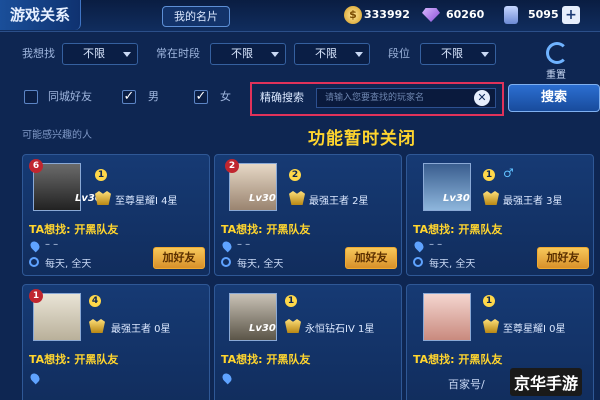 This screenshot has width=600, height=400. Describe the element at coordinates (146, 201) in the screenshot. I see `rank-text: 至尊星耀I 4星` at that location.